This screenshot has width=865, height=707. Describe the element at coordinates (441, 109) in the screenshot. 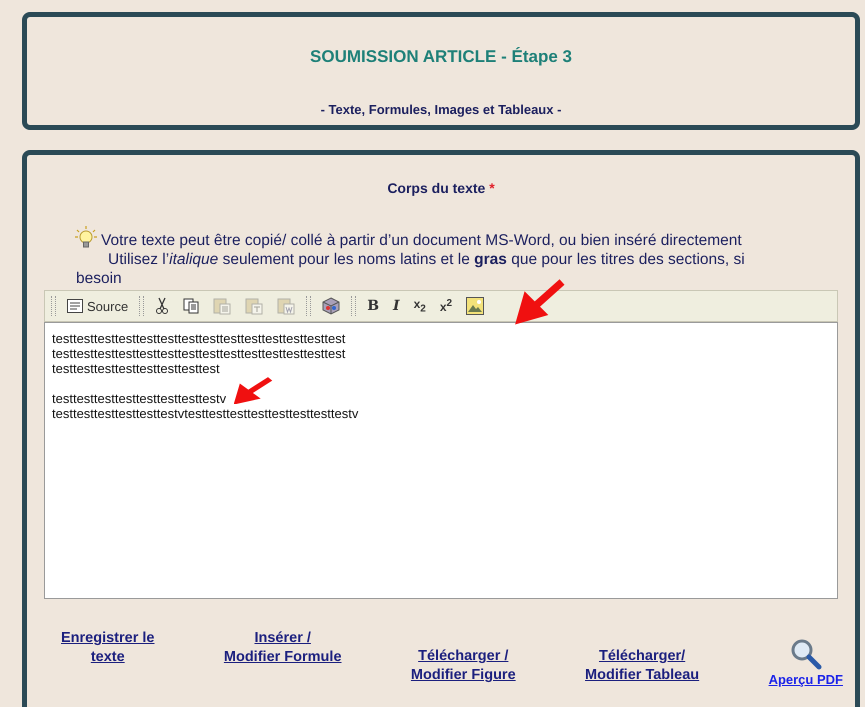

I see `page-subtitle: - Texte, Formules, Images et Tableaux -` at that location.